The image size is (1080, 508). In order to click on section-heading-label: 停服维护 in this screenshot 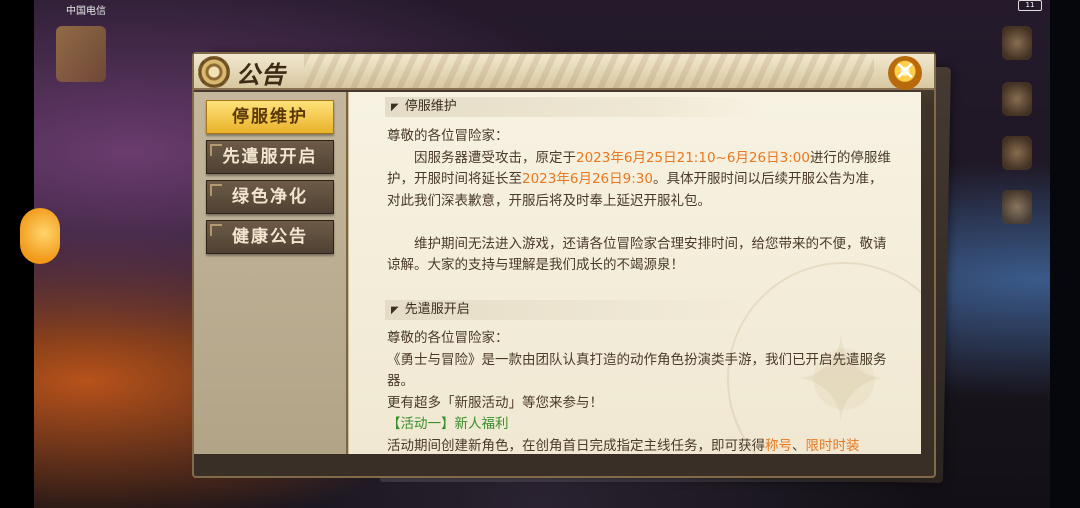, I will do `click(430, 106)`.